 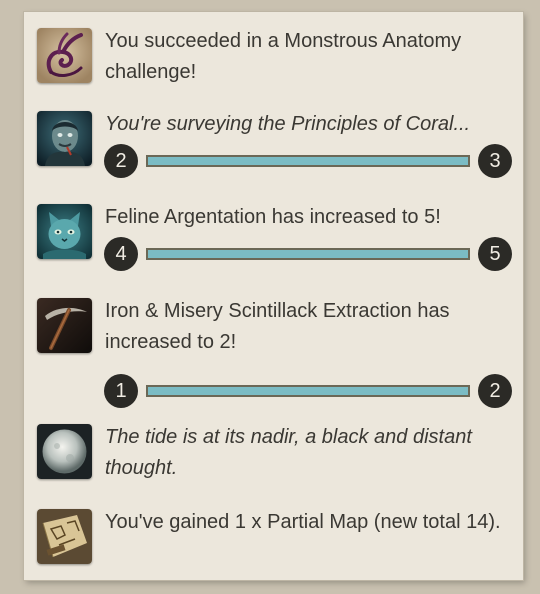 What do you see at coordinates (273, 217) in the screenshot?
I see `message-text: Feline Argentation has increased to 5!` at bounding box center [273, 217].